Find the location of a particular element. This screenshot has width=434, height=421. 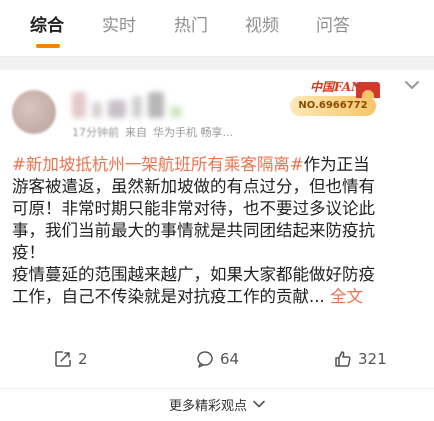

search-tab-bar: 综合 实时 热门 视频 问答 is located at coordinates (217, 28).